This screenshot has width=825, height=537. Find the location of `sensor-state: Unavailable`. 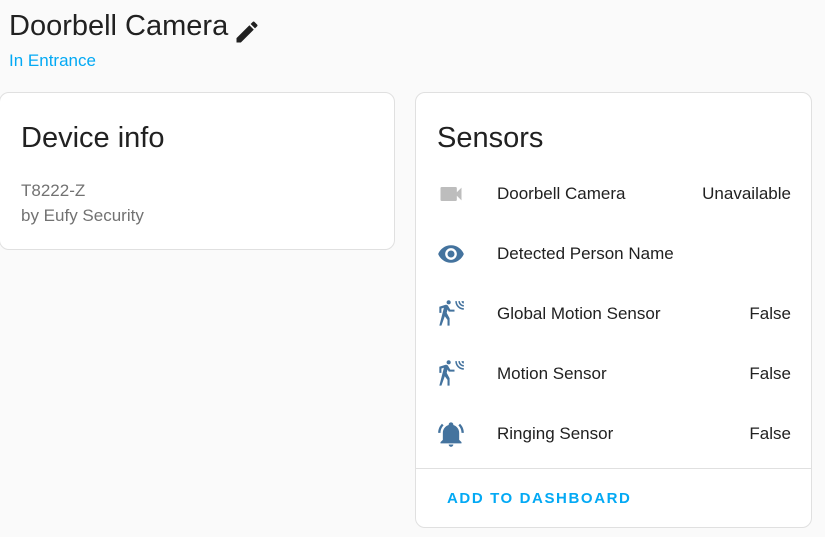

sensor-state: Unavailable is located at coordinates (746, 193).